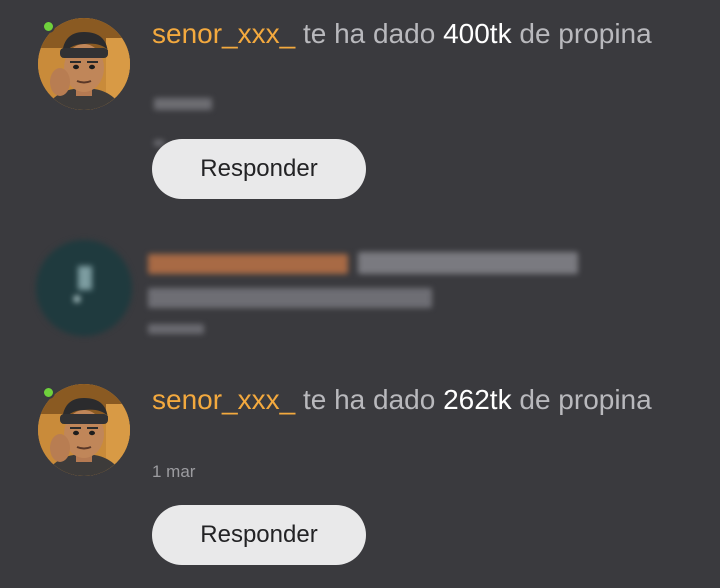  What do you see at coordinates (174, 471) in the screenshot?
I see `notification-date: 1 mar` at bounding box center [174, 471].